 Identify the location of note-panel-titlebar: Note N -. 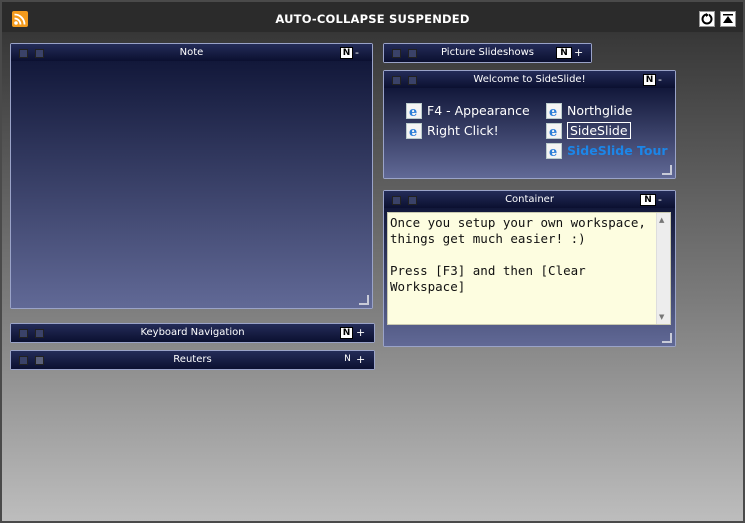
(191, 52).